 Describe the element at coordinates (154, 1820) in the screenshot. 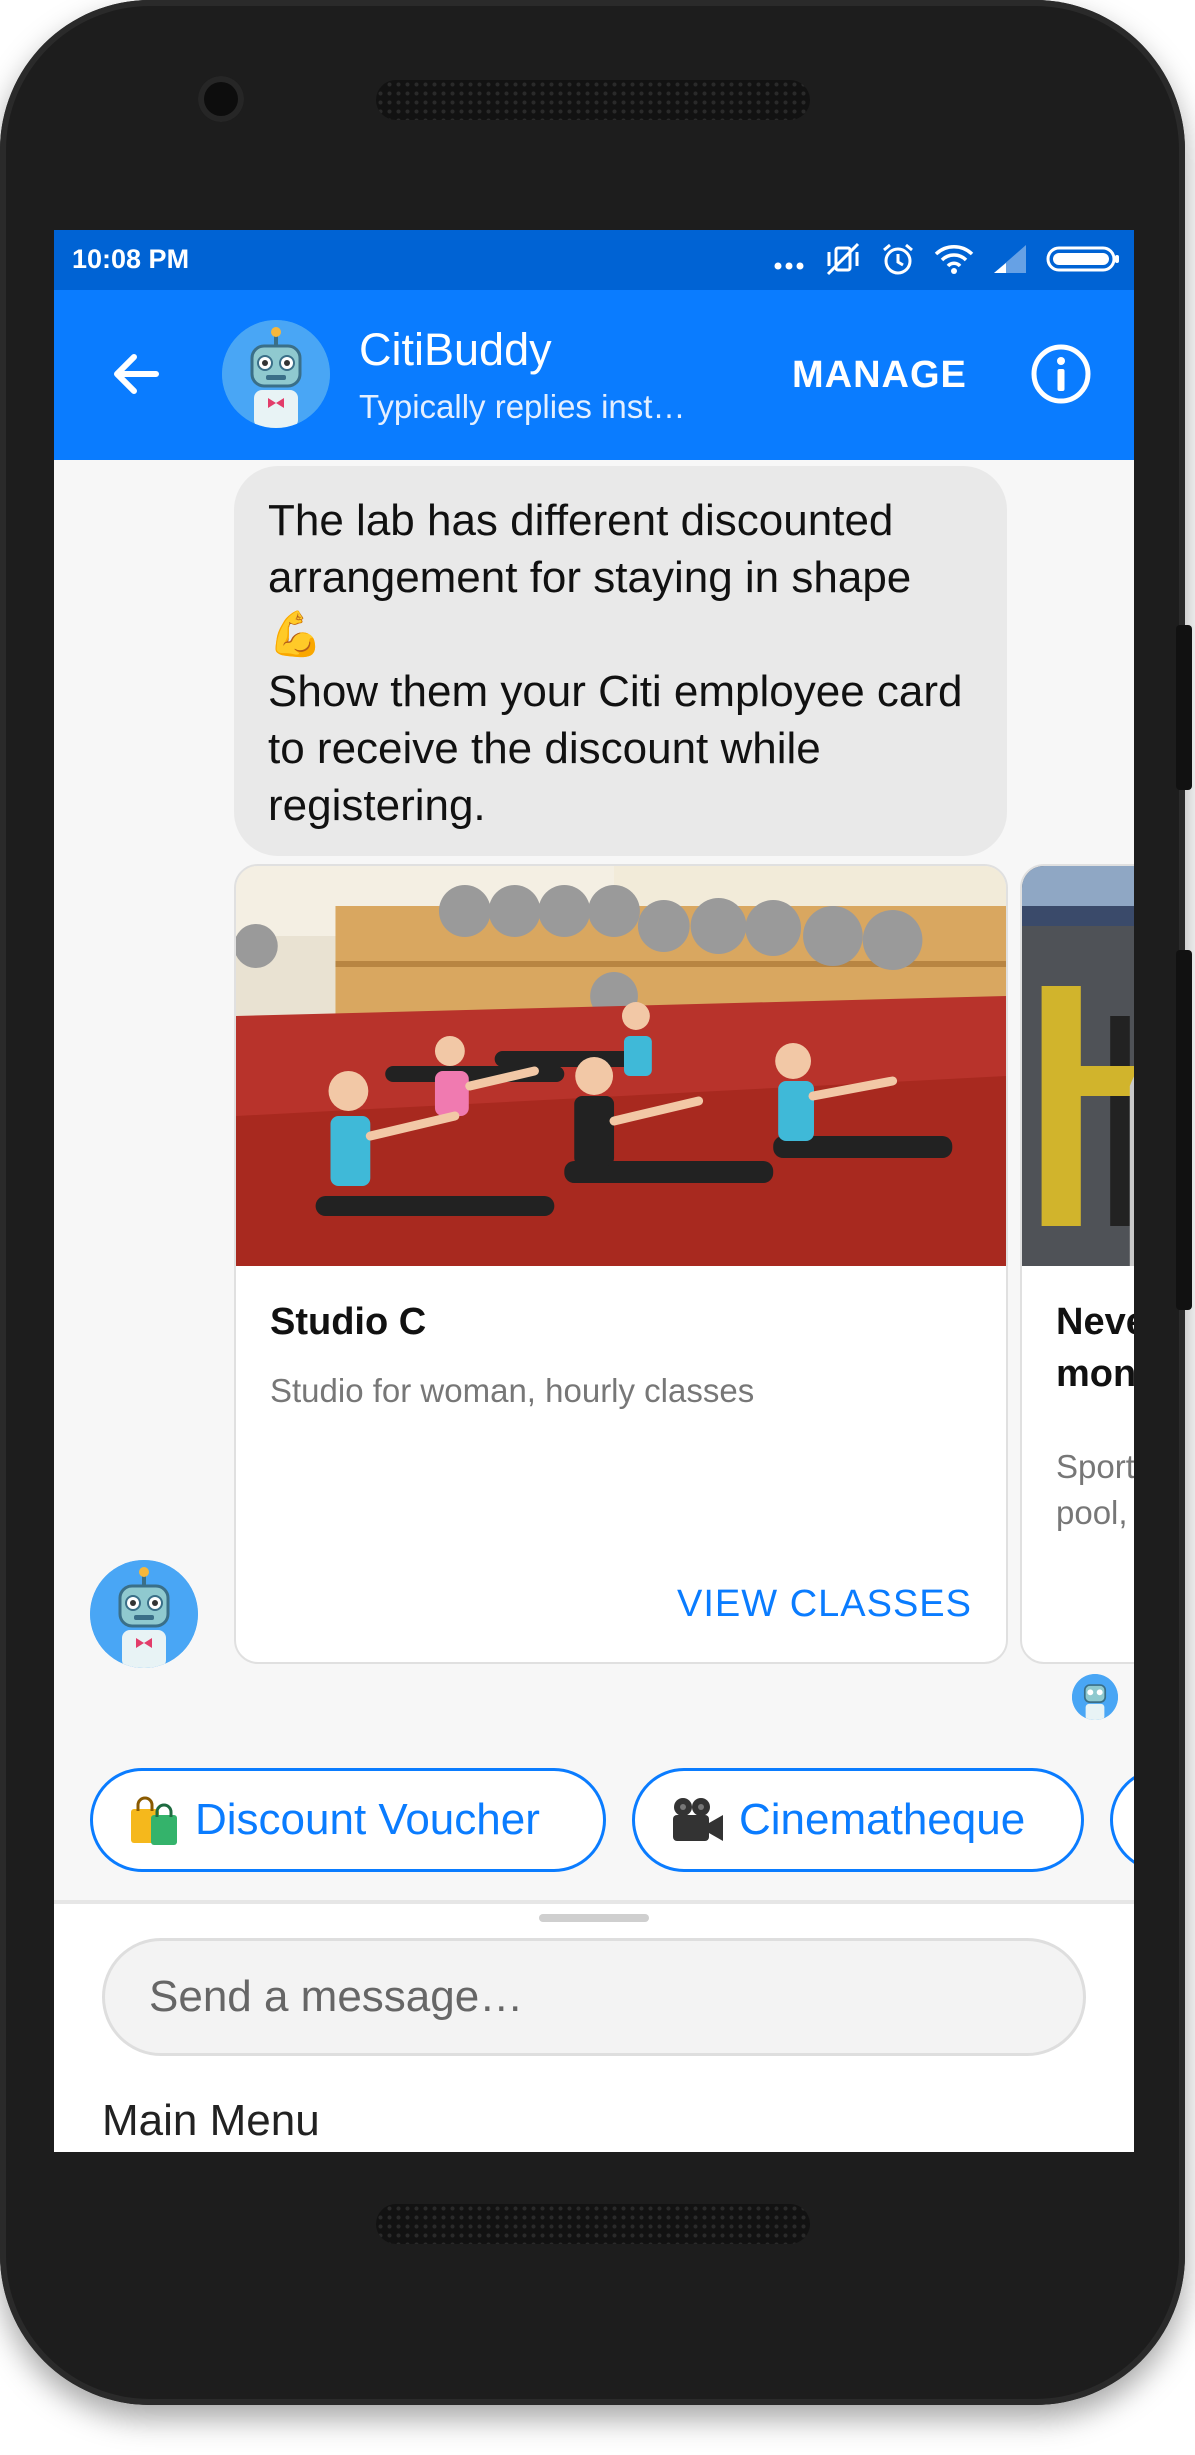

I see `shopping-bags-icon` at that location.